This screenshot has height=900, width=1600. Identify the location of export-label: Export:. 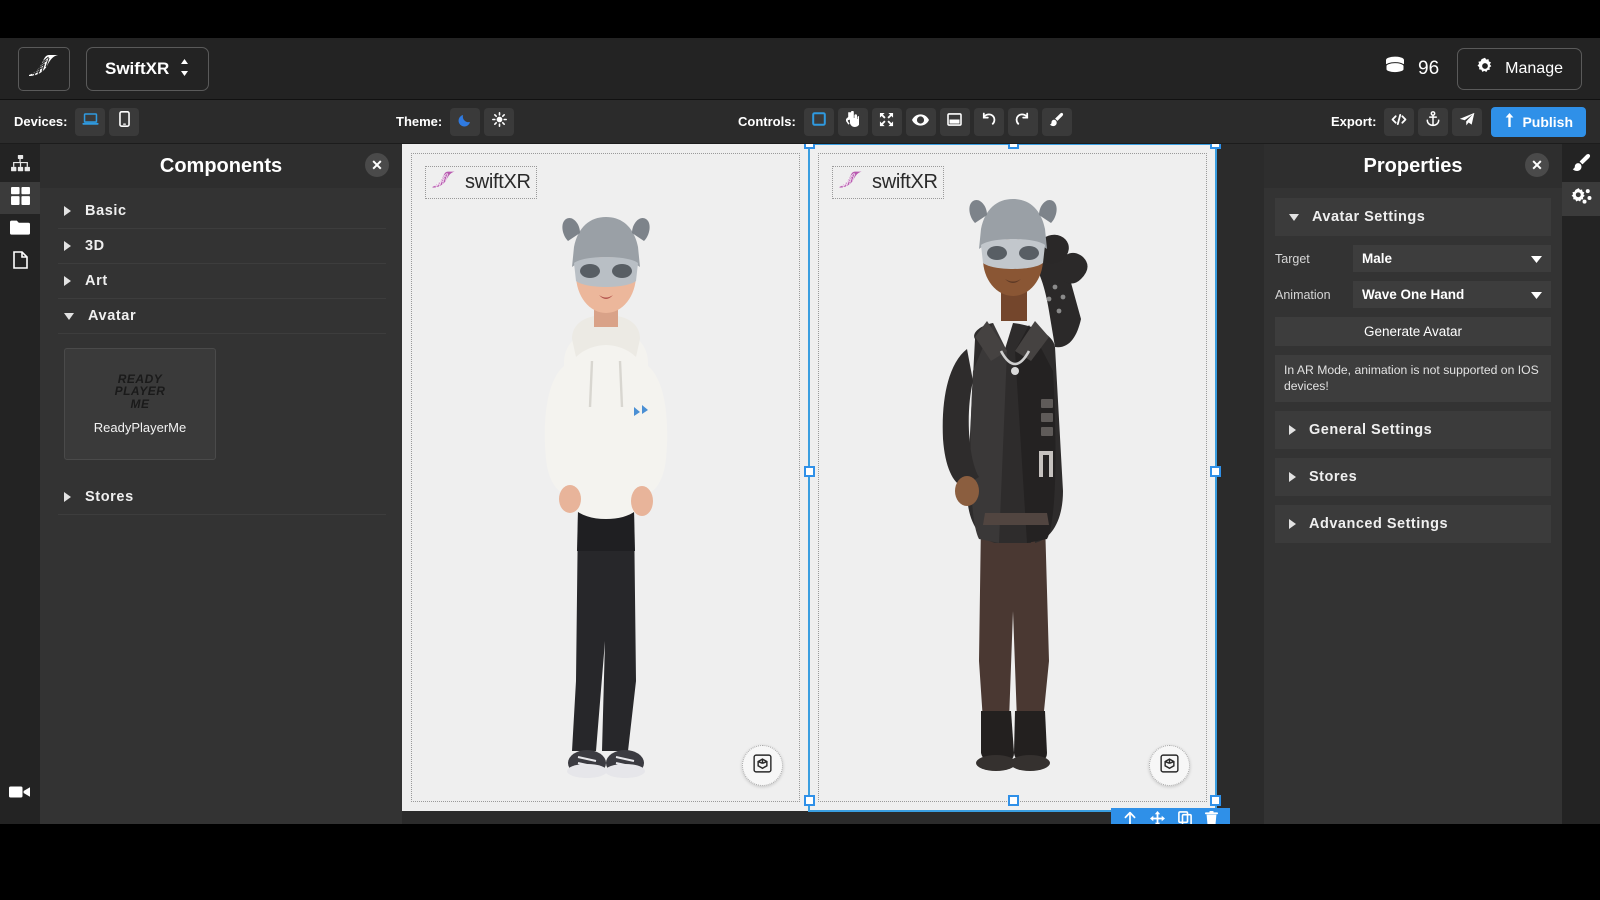
(1353, 121).